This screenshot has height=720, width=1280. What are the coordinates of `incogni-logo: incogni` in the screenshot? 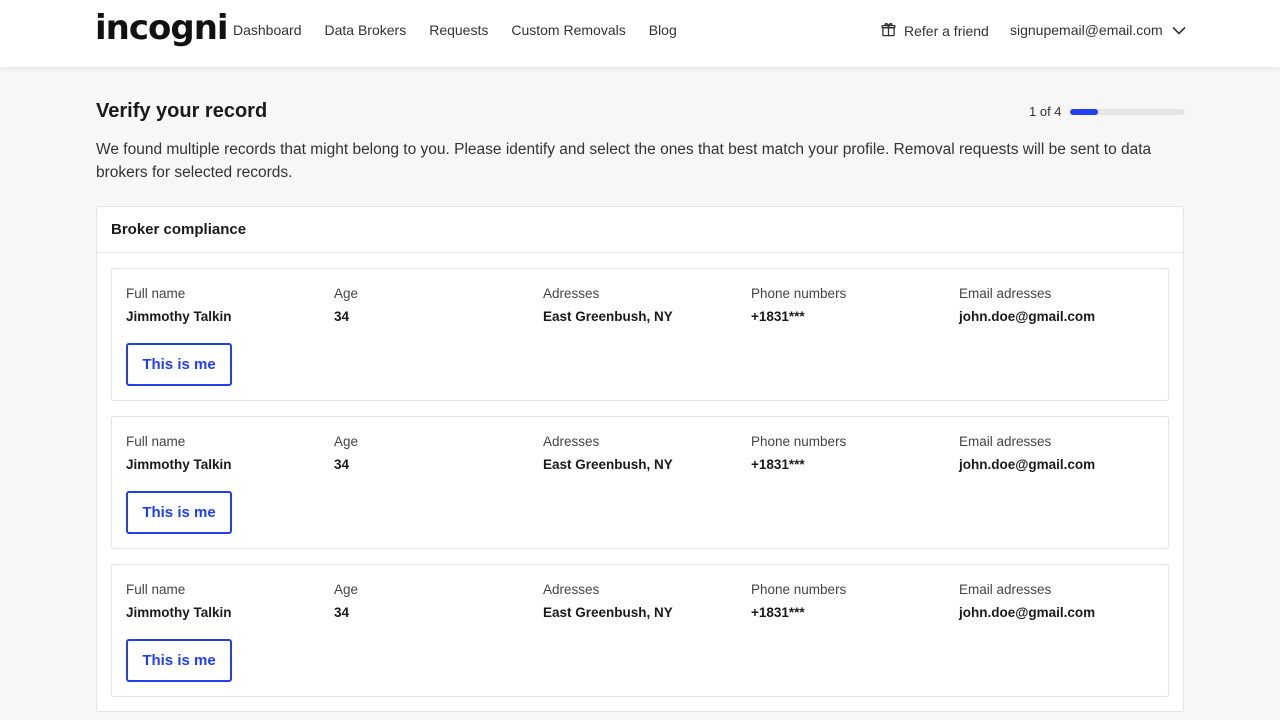 It's located at (162, 28).